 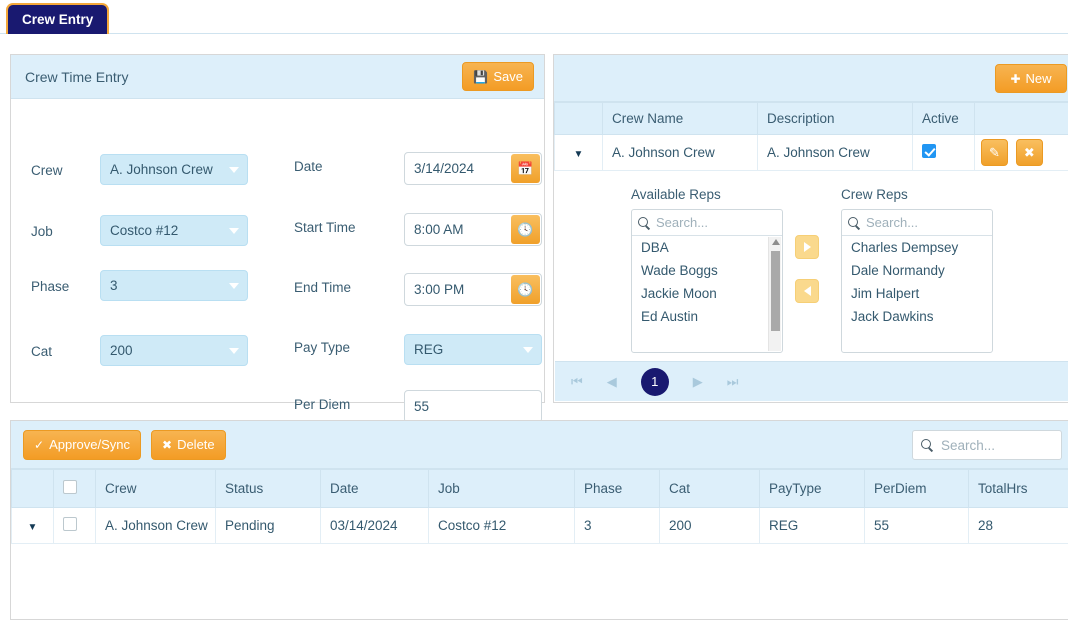 I want to click on entries-col-phase: Phase, so click(x=617, y=489).